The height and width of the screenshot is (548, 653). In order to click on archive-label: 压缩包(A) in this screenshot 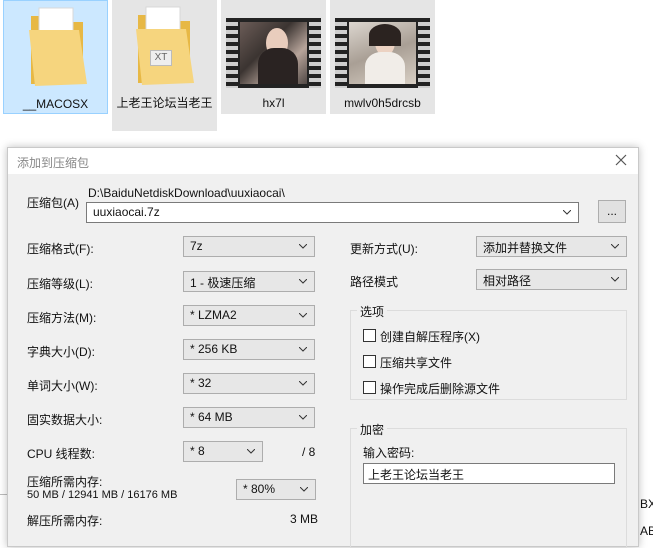, I will do `click(53, 203)`.